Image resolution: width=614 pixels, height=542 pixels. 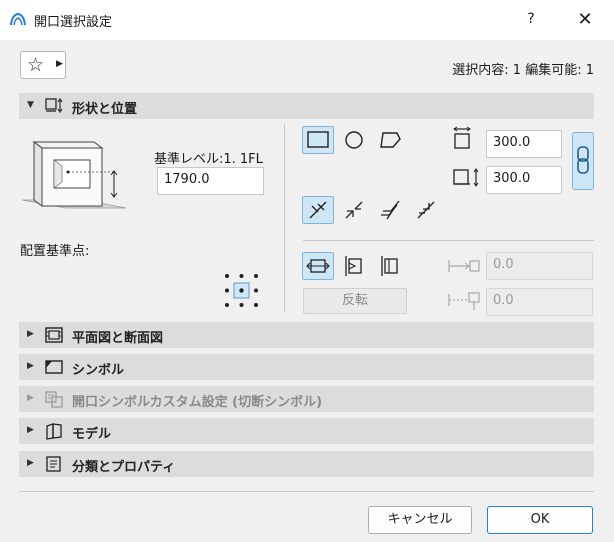 What do you see at coordinates (74, 175) in the screenshot?
I see `opening-preview-image` at bounding box center [74, 175].